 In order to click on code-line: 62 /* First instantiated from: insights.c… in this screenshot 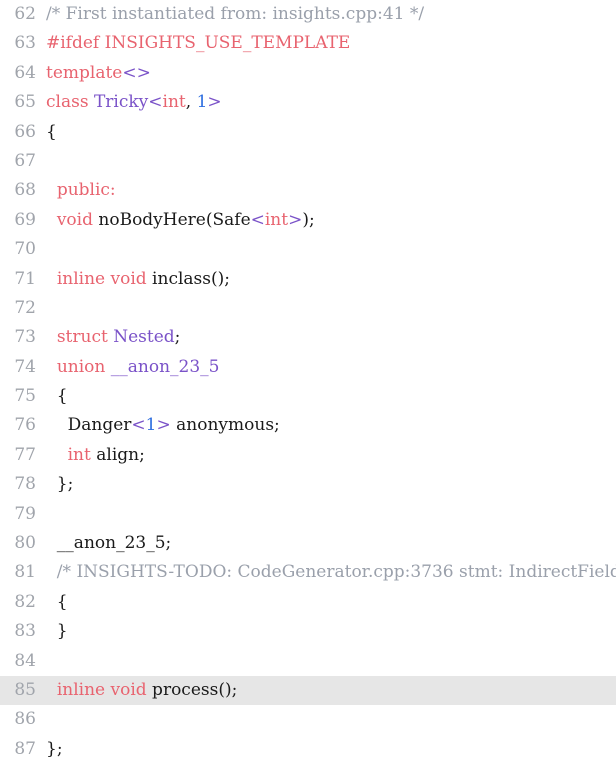, I will do `click(308, 14)`.